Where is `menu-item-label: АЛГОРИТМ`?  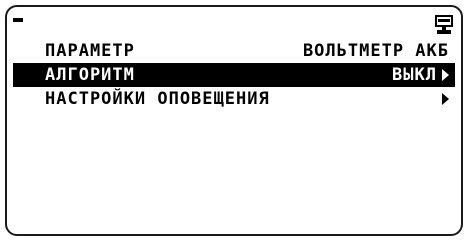 menu-item-label: АЛГОРИТМ is located at coordinates (90, 75).